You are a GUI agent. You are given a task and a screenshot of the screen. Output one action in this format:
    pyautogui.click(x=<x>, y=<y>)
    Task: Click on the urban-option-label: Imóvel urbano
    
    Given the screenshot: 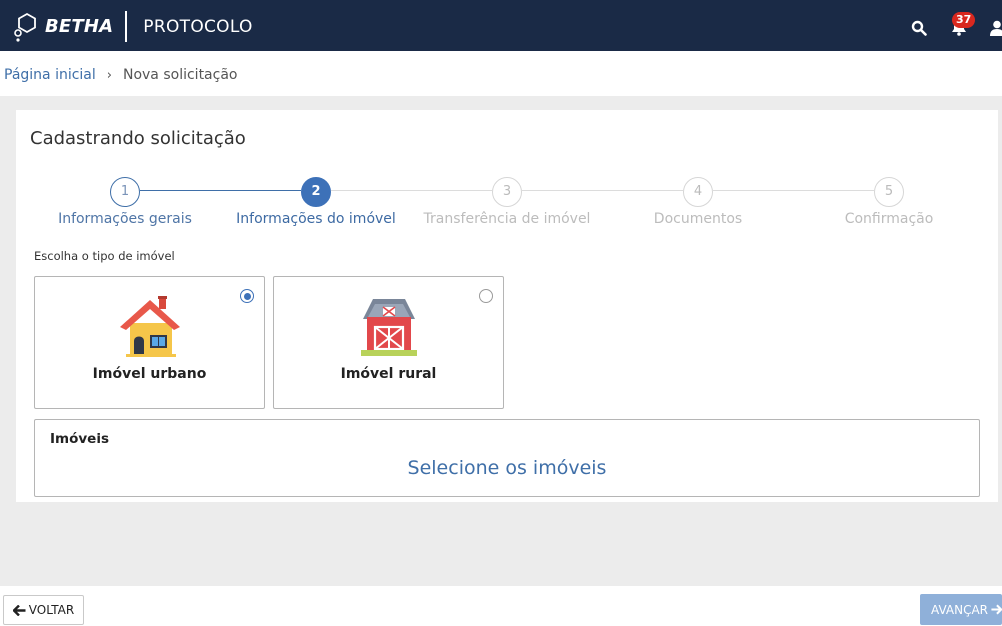 What is the action you would take?
    pyautogui.click(x=149, y=374)
    